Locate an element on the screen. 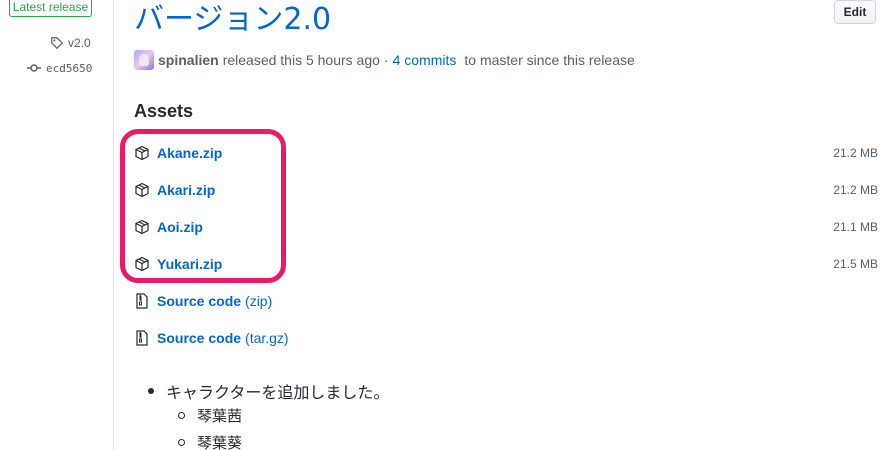  source-code-zip-row: Source code (zip) is located at coordinates (506, 301).